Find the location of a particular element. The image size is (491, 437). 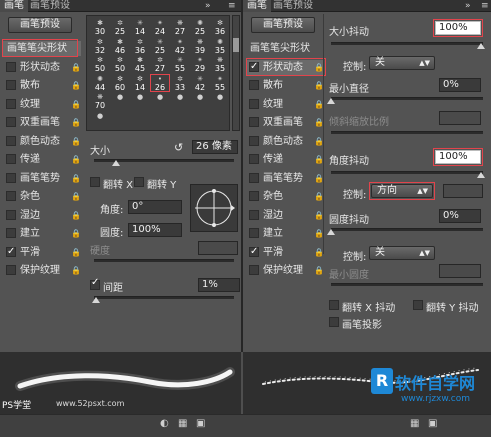

min-diameter-field: 0% is located at coordinates (460, 85).